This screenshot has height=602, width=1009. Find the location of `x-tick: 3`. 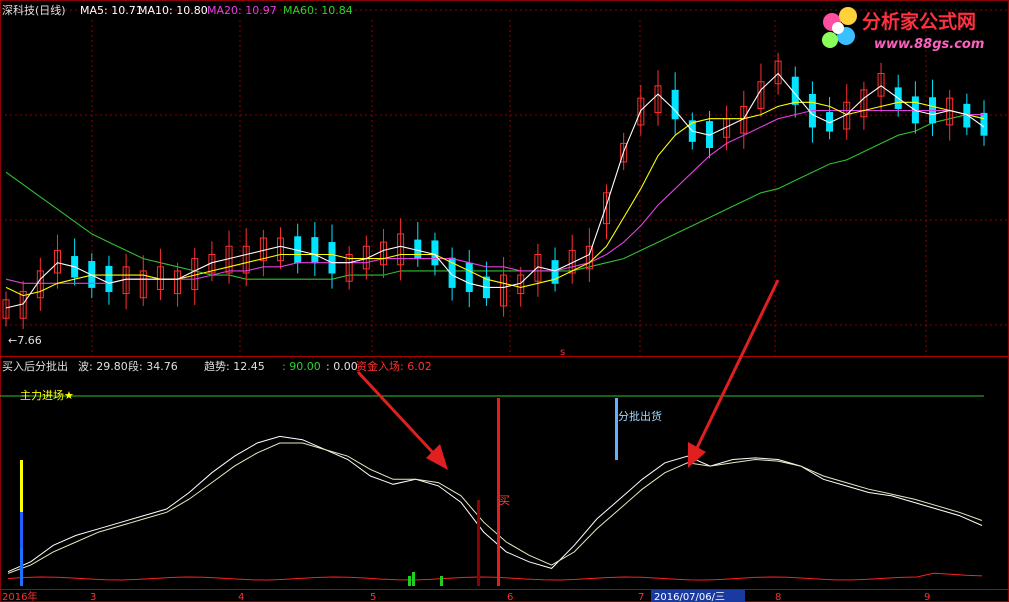

x-tick: 3 is located at coordinates (93, 597).